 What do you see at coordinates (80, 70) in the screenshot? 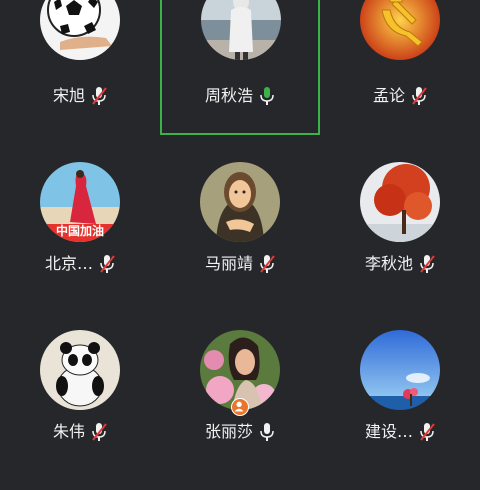
I see `participant-tile-songxu` at bounding box center [80, 70].